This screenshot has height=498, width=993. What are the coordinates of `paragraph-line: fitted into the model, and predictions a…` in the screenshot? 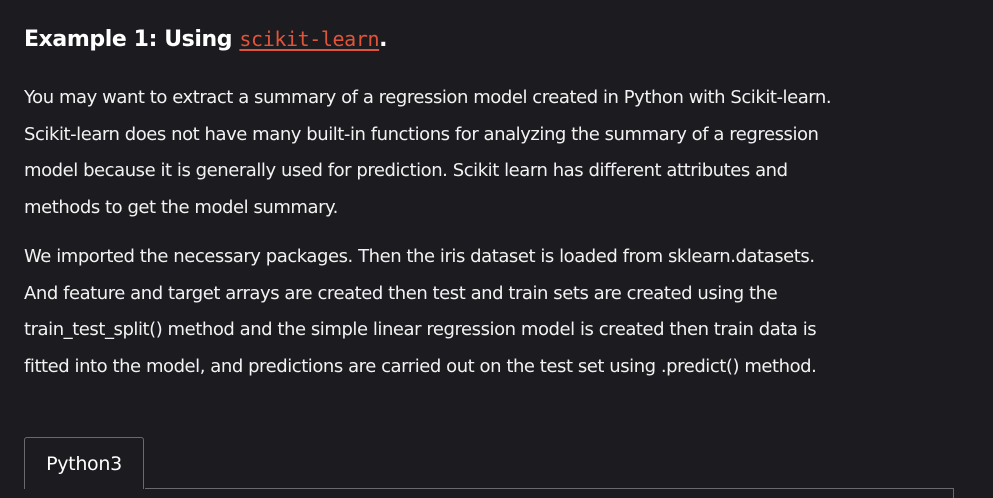 It's located at (420, 366).